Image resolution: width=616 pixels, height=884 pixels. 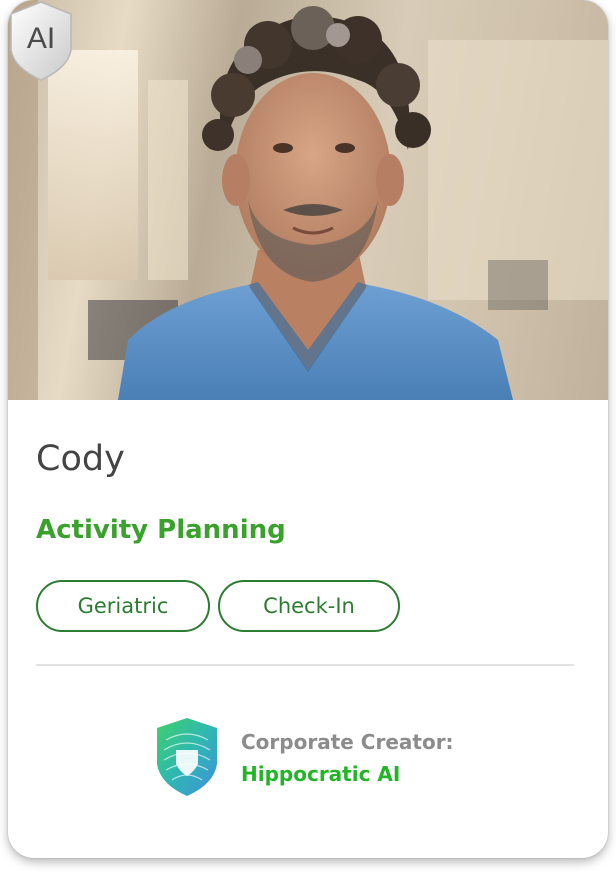 I want to click on creator-label: Corporate Creator:, so click(x=347, y=742).